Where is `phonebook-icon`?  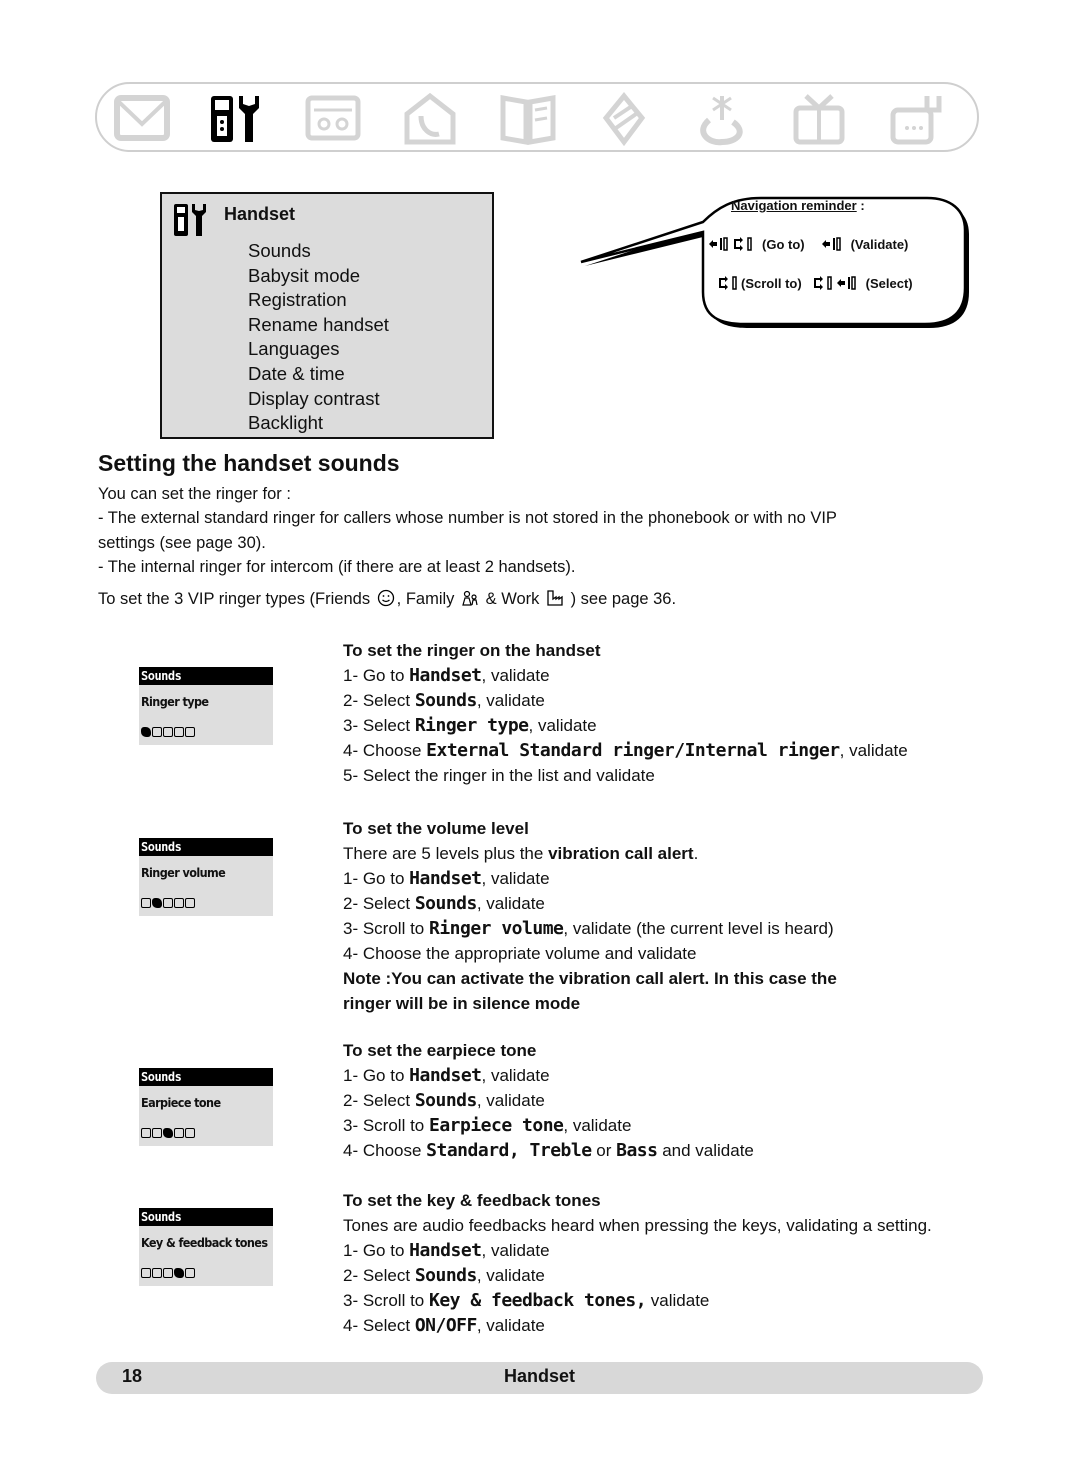
phonebook-icon is located at coordinates (528, 119).